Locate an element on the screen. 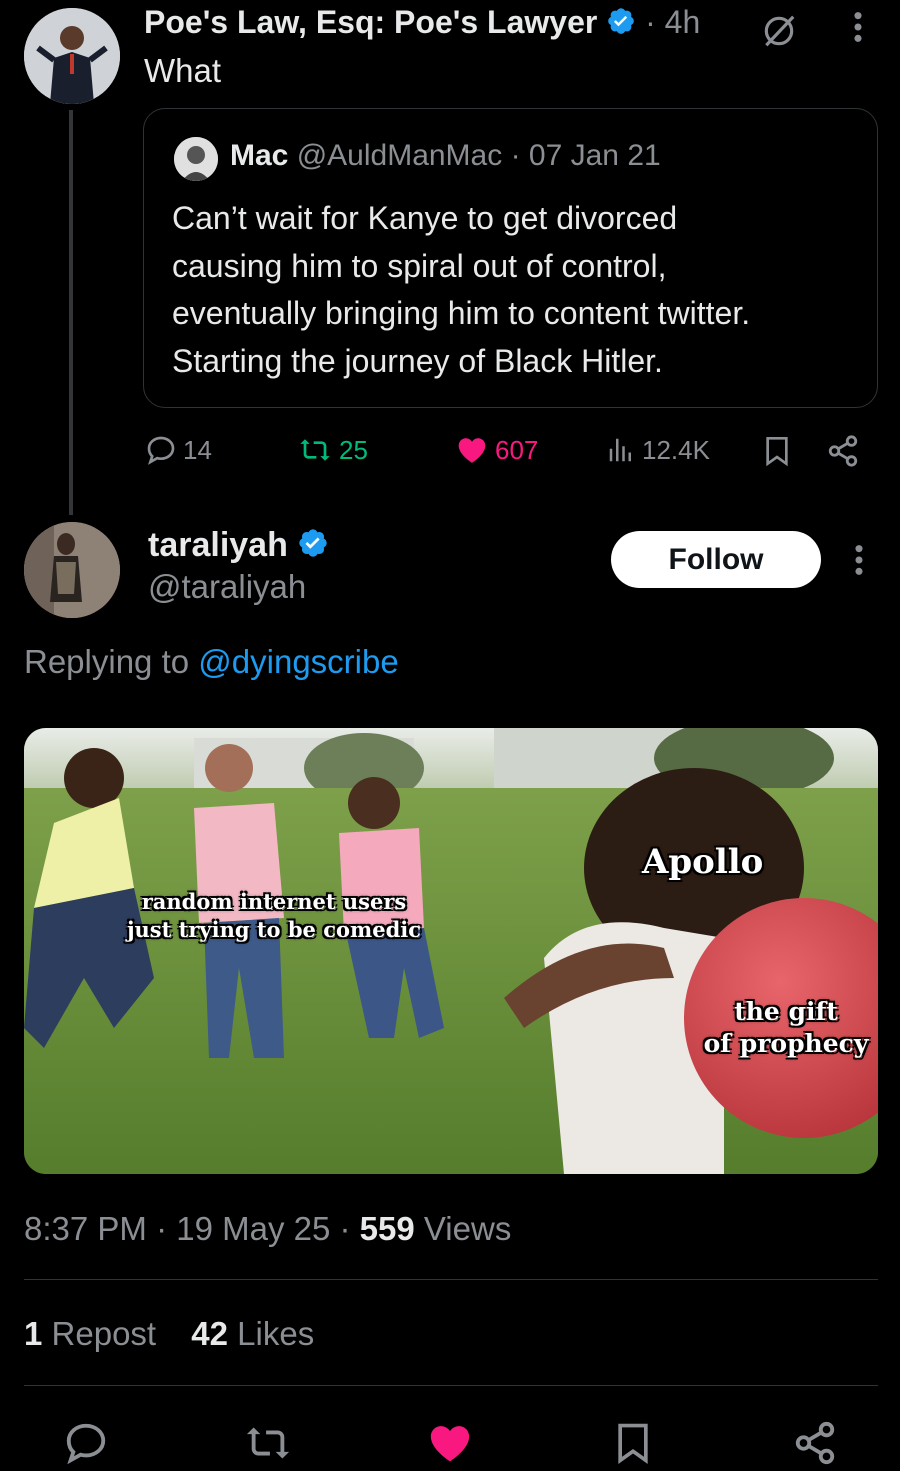  quoted-avatar is located at coordinates (196, 159).